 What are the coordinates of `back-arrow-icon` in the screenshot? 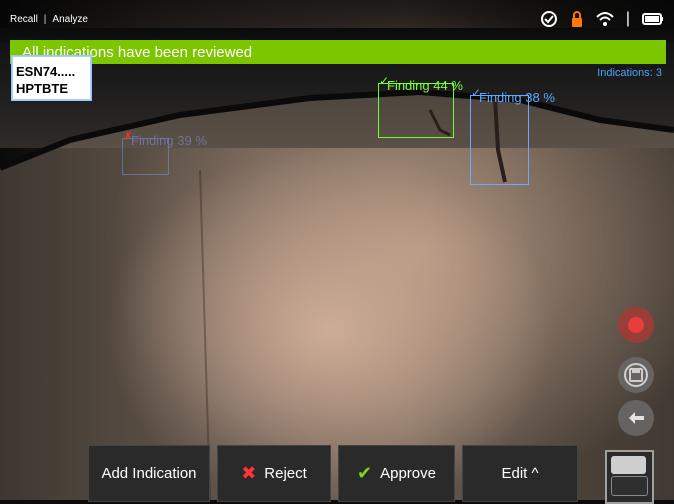 It's located at (636, 418).